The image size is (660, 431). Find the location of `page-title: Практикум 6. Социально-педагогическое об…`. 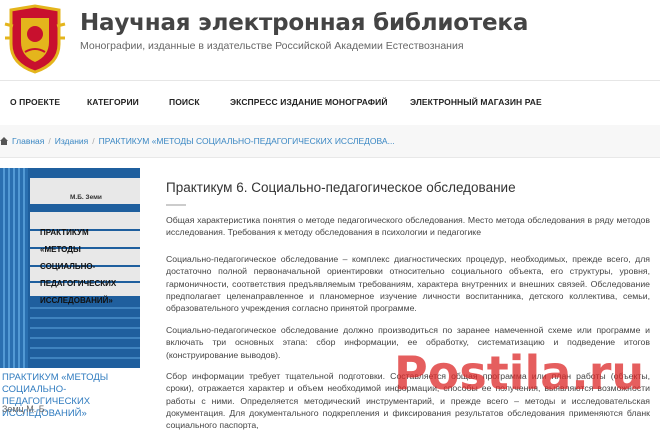

page-title: Практикум 6. Социально-педагогическое об… is located at coordinates (341, 187).